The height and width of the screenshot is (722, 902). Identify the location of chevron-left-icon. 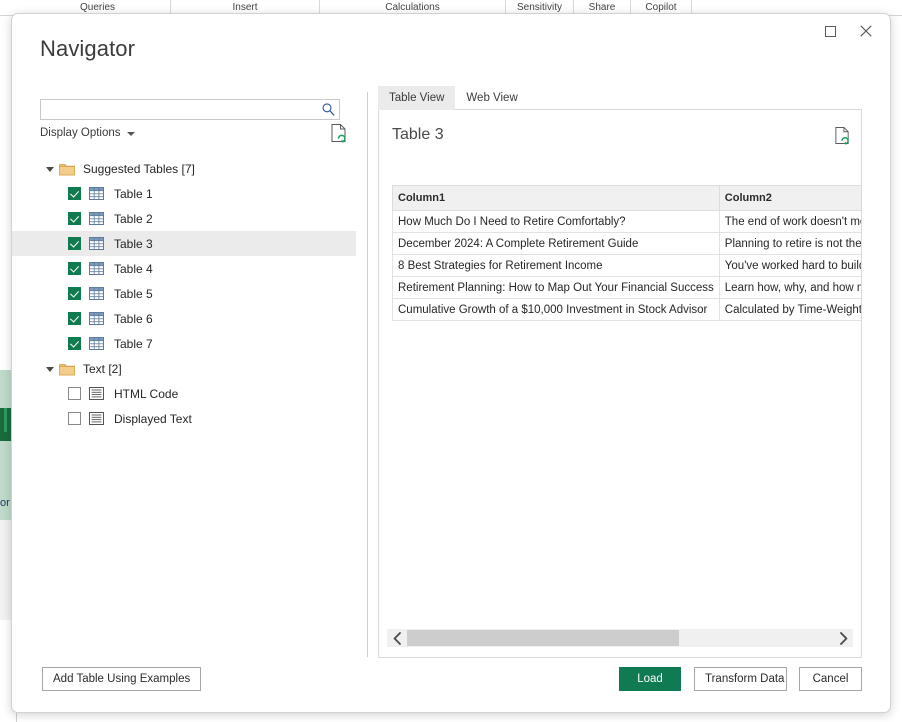
(397, 638).